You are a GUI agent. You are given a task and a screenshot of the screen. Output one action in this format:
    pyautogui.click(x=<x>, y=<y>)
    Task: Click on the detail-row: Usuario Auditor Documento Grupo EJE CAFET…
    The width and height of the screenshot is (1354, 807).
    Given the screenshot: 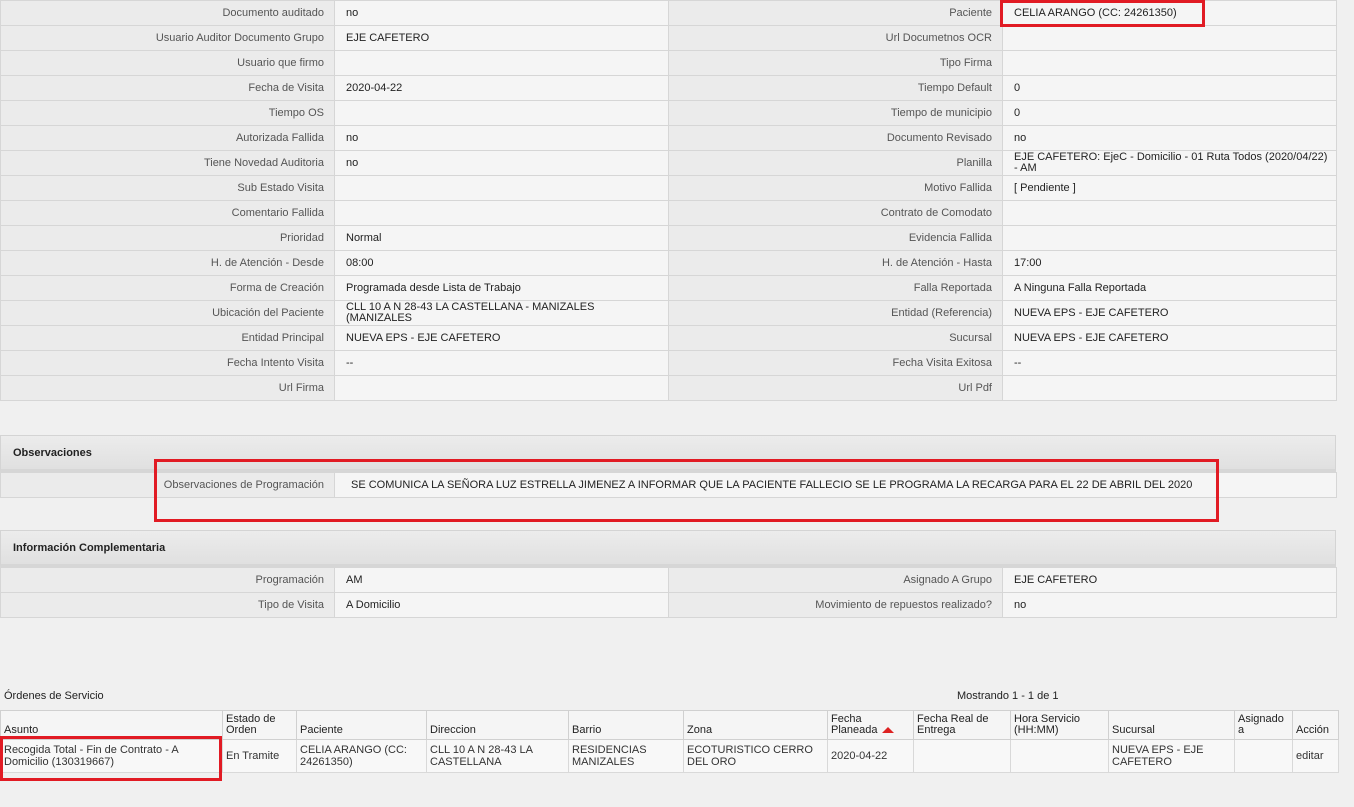 What is the action you would take?
    pyautogui.click(x=668, y=38)
    